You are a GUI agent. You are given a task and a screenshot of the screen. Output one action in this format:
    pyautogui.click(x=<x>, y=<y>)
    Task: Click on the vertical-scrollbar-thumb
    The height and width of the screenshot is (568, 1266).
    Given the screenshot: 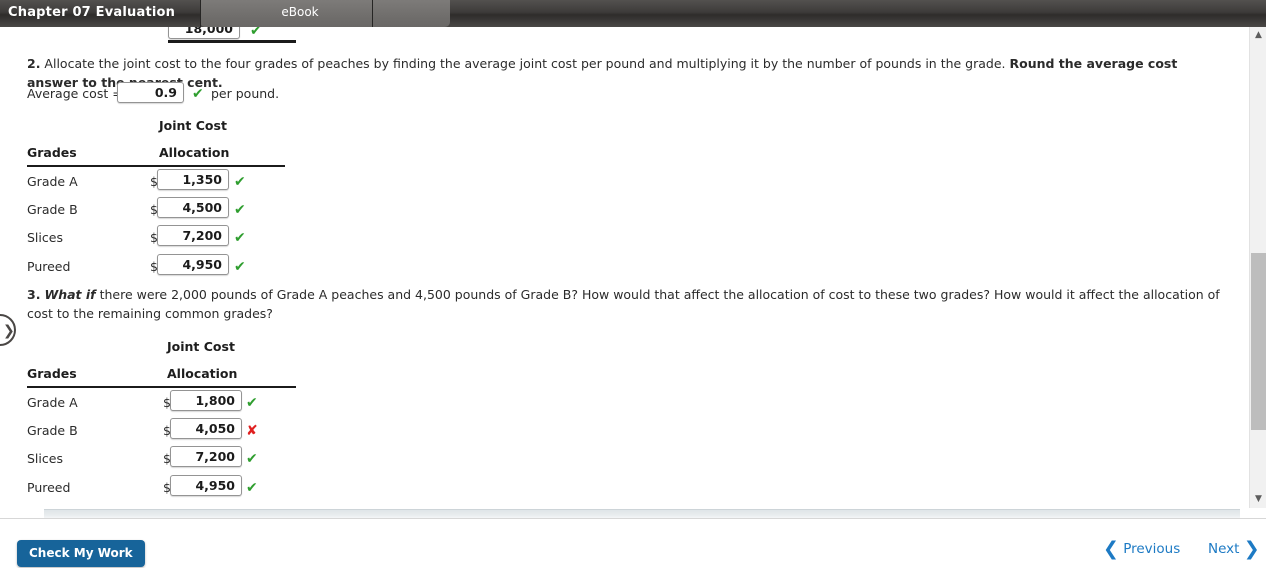 What is the action you would take?
    pyautogui.click(x=1258, y=341)
    